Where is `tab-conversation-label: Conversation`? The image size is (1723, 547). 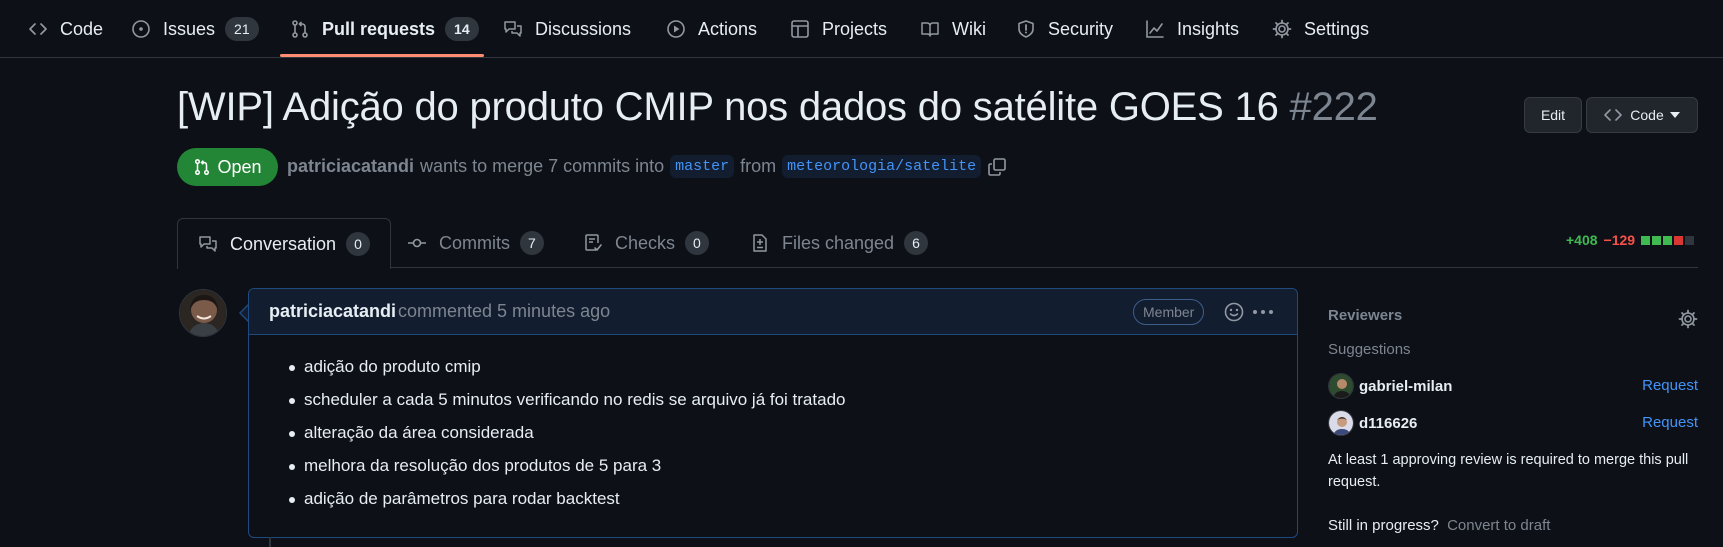 tab-conversation-label: Conversation is located at coordinates (283, 243).